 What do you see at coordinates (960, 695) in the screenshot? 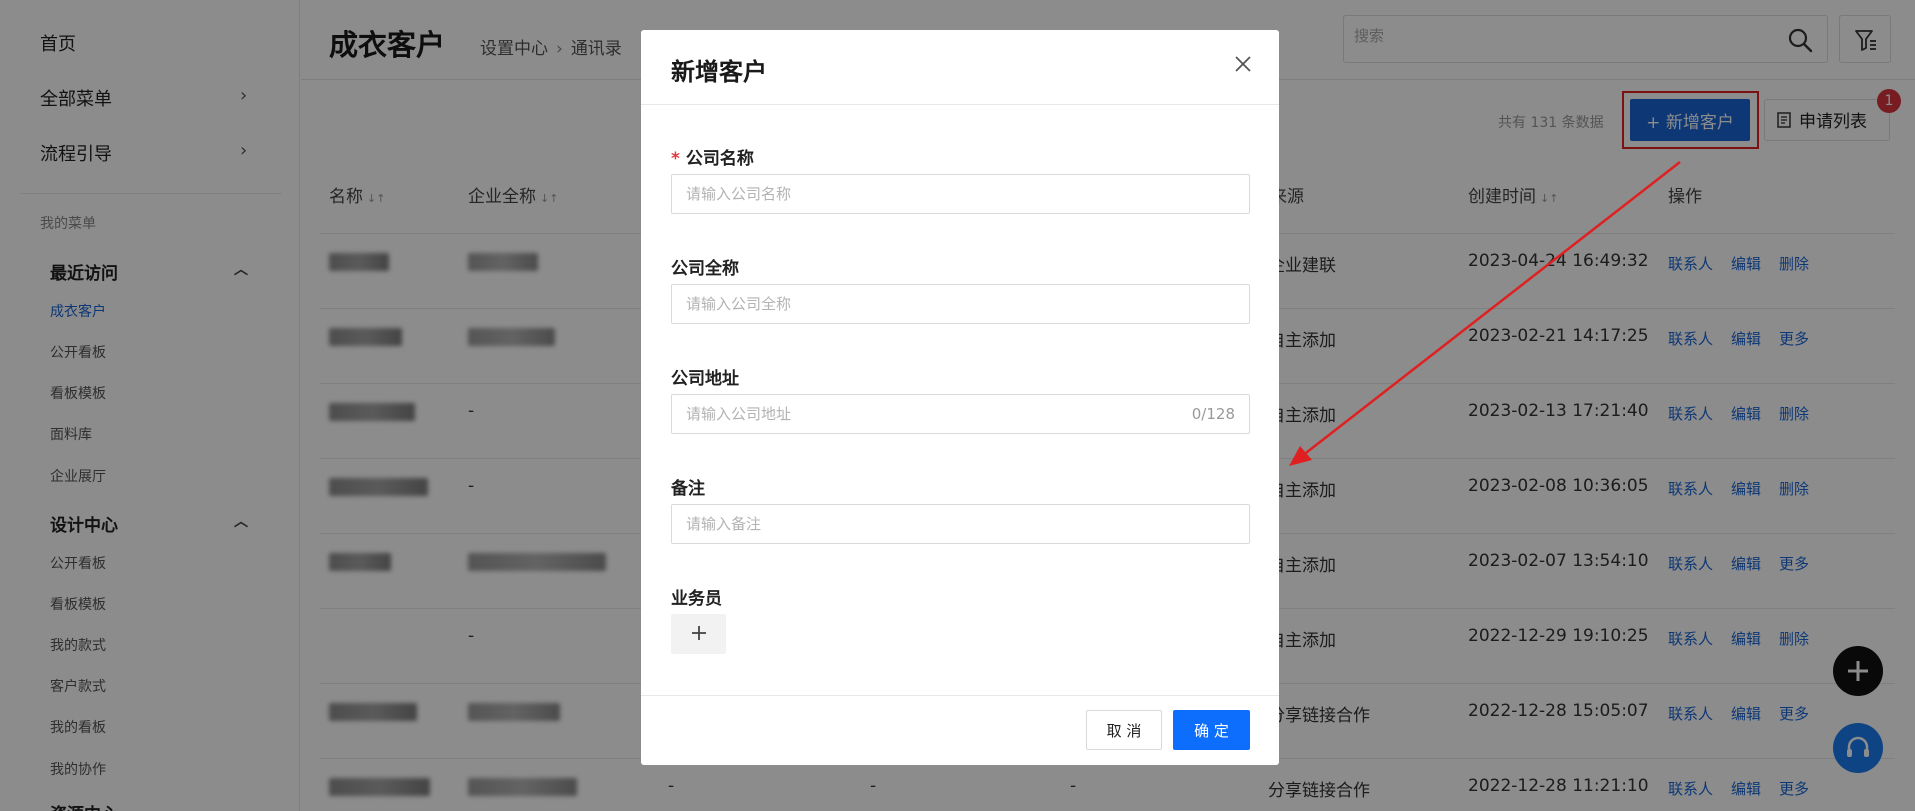
I see `dialog-footer-divider` at bounding box center [960, 695].